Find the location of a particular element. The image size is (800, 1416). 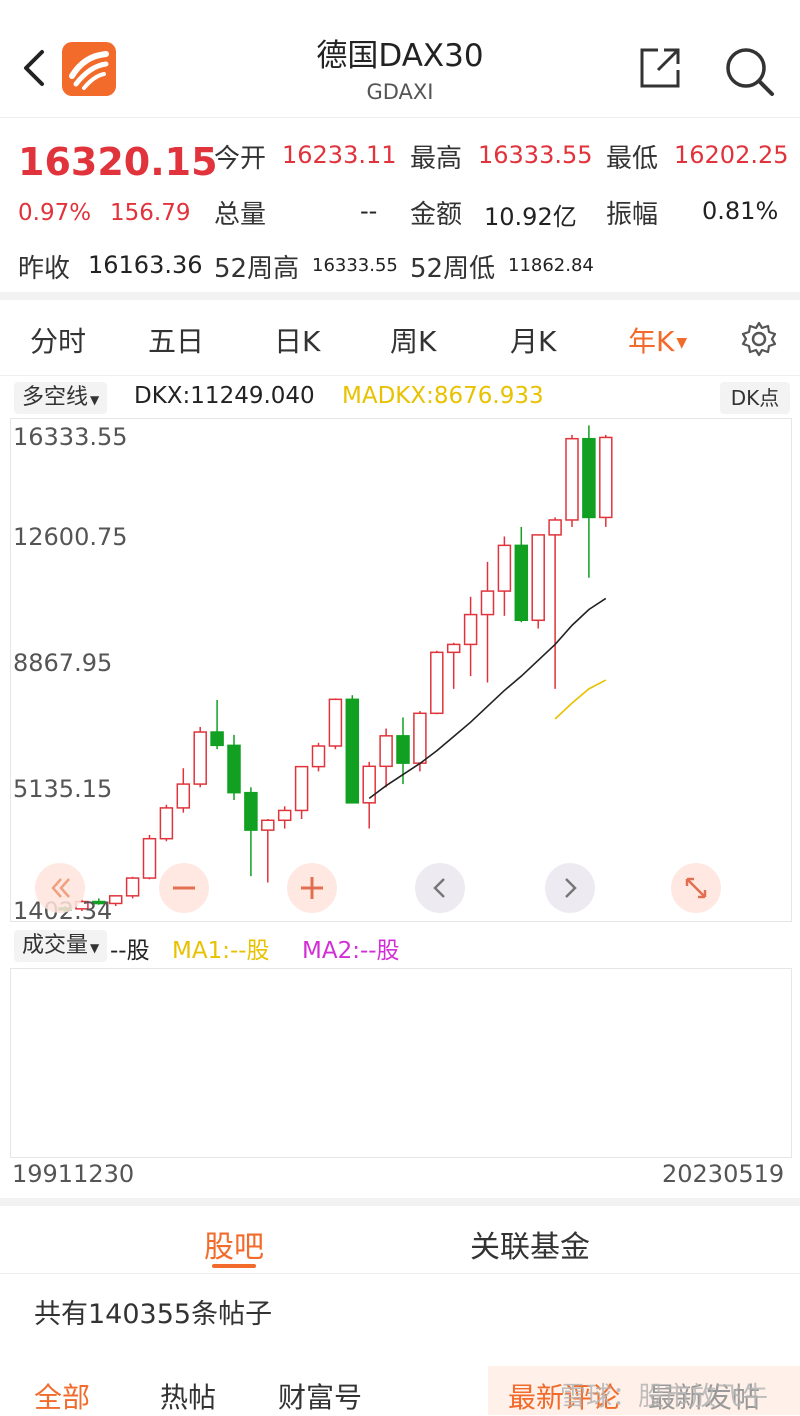

tab-stock-forum: 股吧 is located at coordinates (234, 1244).